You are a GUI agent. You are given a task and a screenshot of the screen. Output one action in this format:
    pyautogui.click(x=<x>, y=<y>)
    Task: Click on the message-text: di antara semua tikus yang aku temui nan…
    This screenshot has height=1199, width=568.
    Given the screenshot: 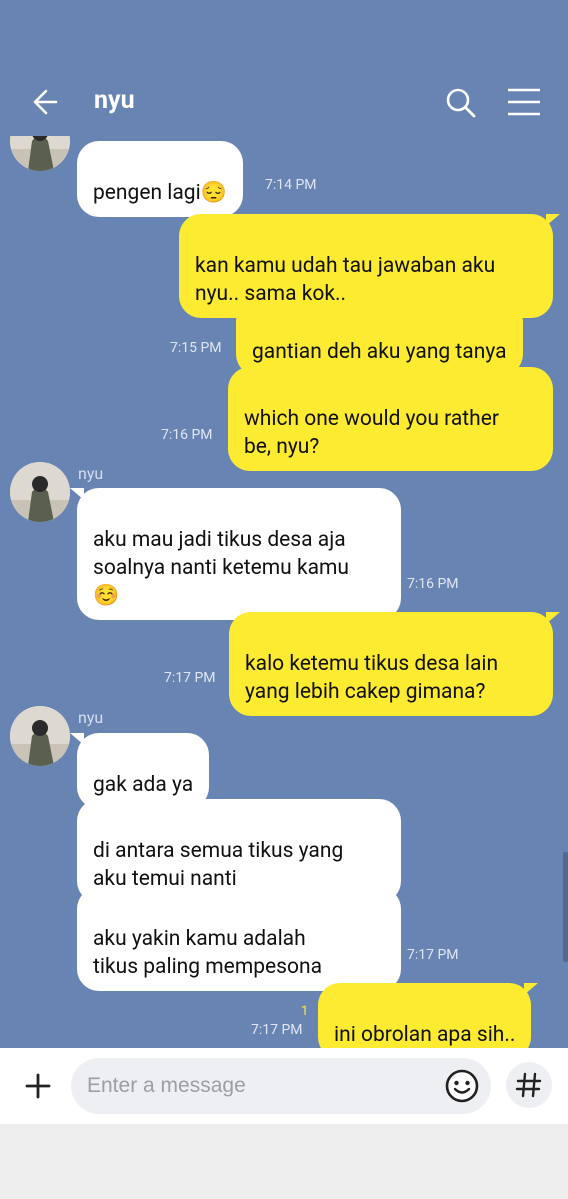 What is the action you would take?
    pyautogui.click(x=218, y=865)
    